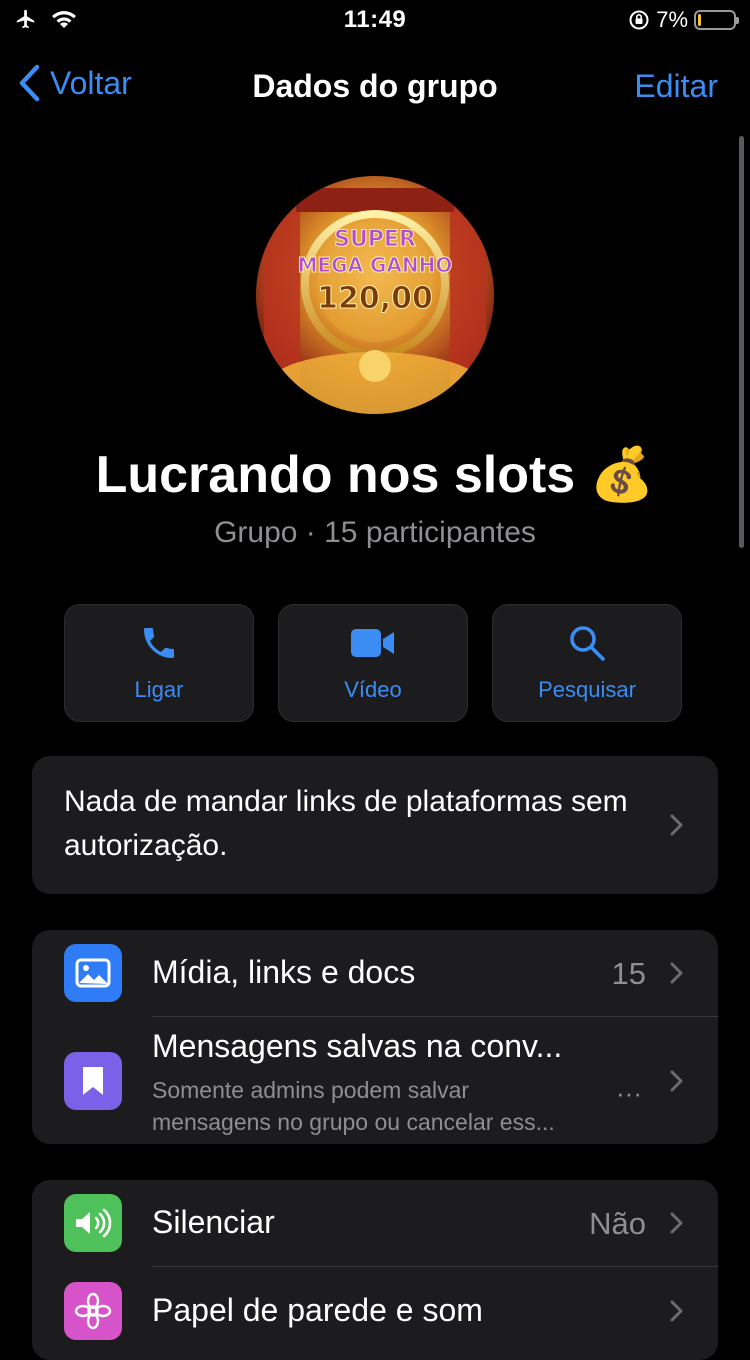 This screenshot has width=750, height=1360. Describe the element at coordinates (587, 663) in the screenshot. I see `search-button: Pesquisar` at that location.